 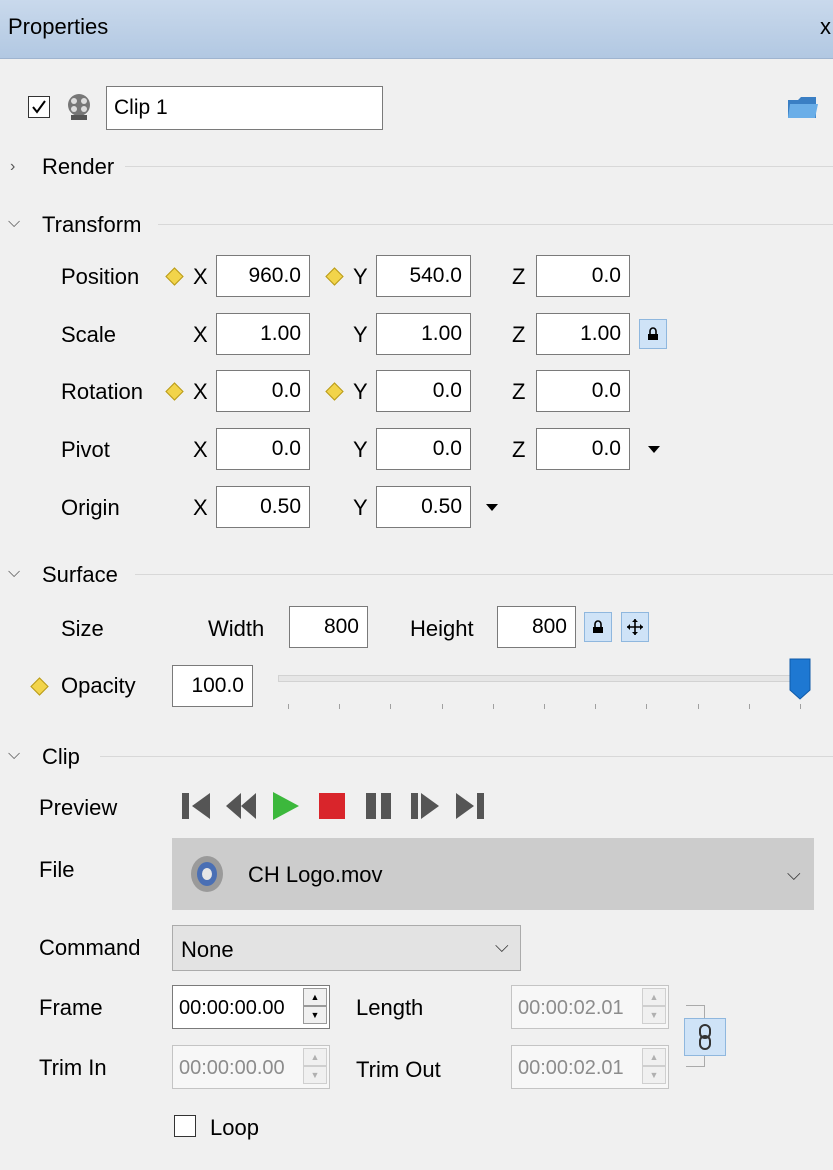 I want to click on file-select: CH Logo.mov ⌵, so click(x=493, y=874).